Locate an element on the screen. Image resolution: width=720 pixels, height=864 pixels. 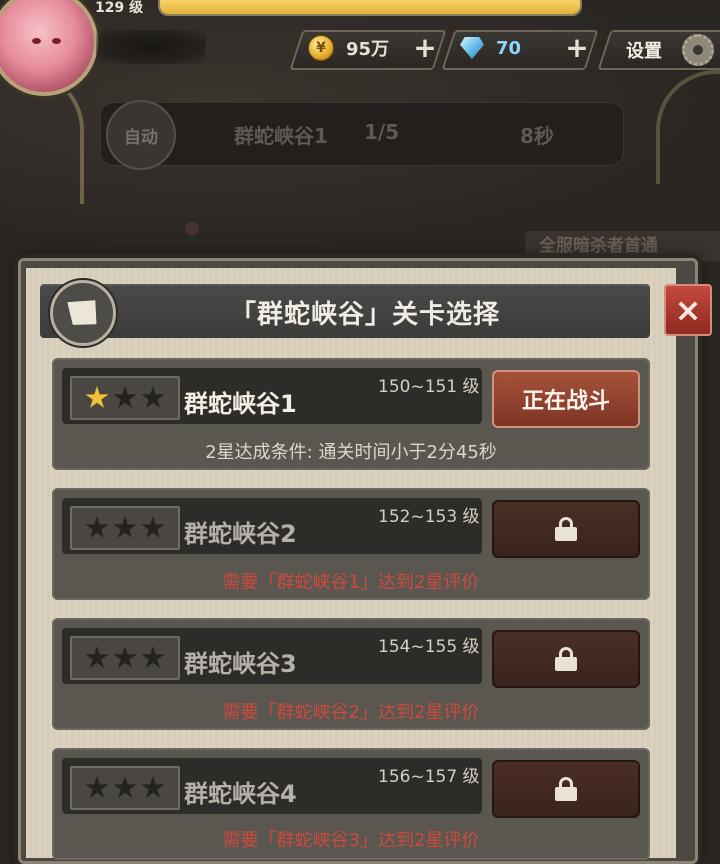
auto-battle-time: 8秒 is located at coordinates (537, 136).